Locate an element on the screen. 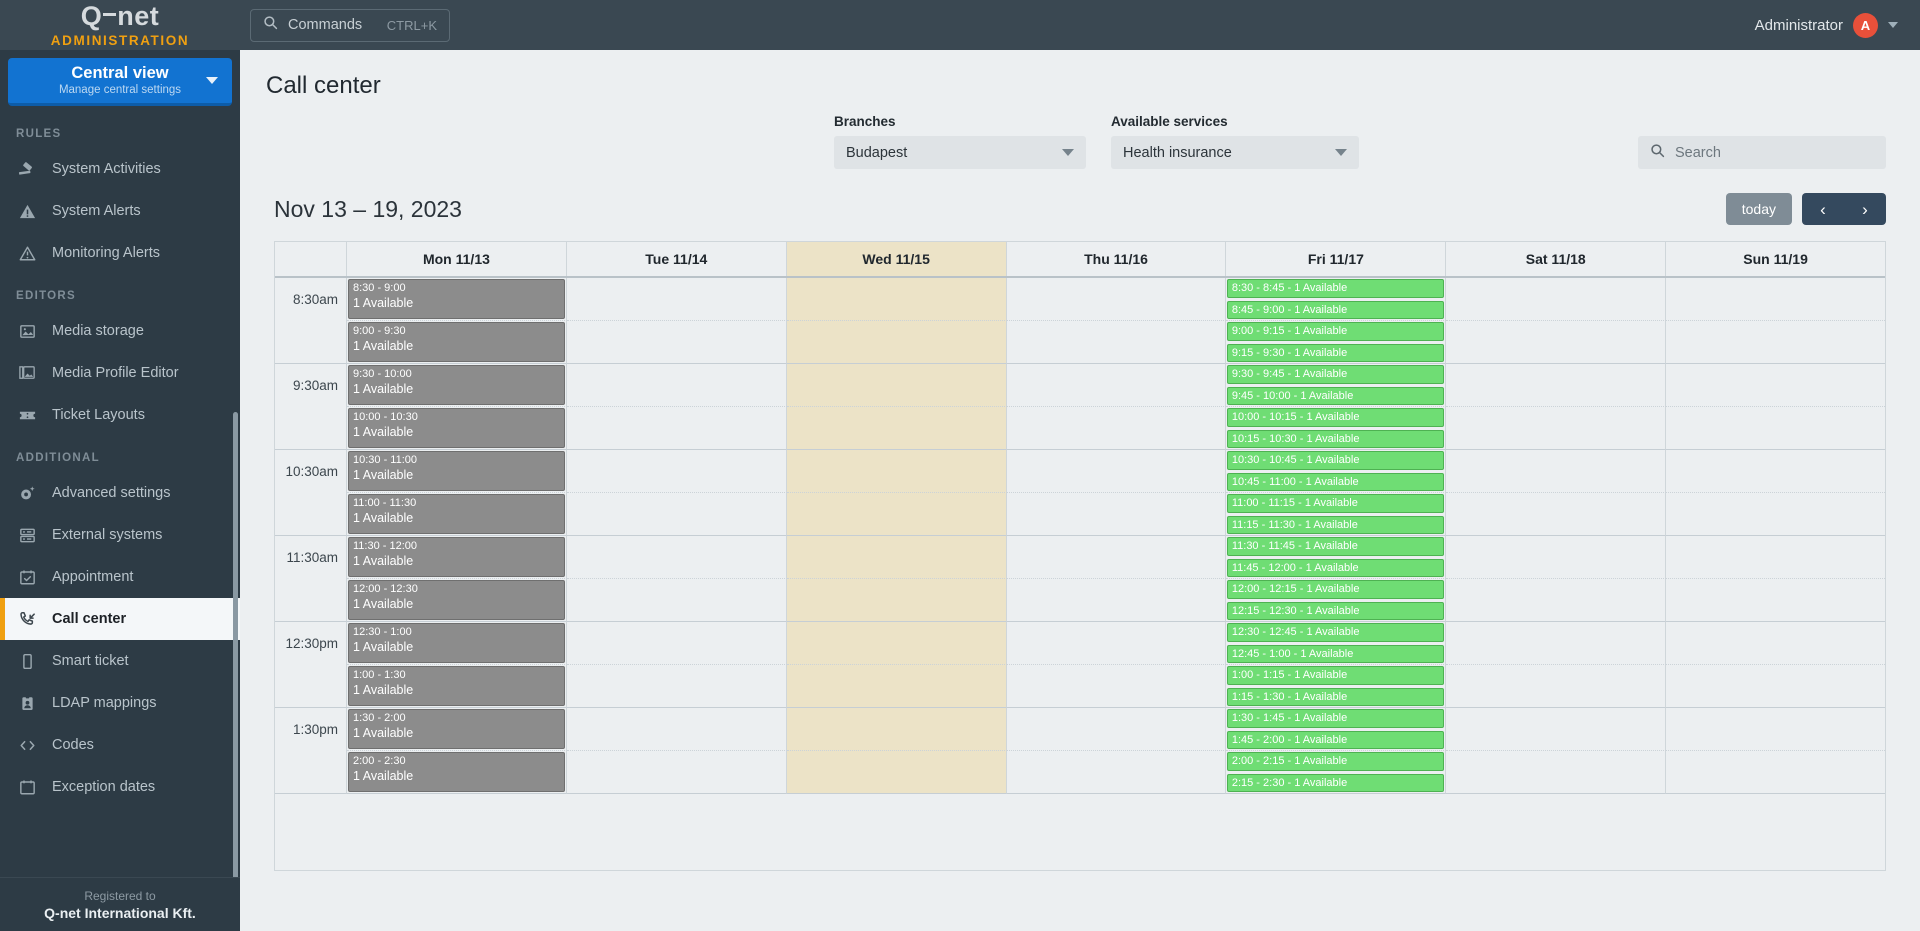 This screenshot has width=1920, height=931. calendar-slot-available: 12:15 - 12:30 - 1 Available is located at coordinates (1335, 610).